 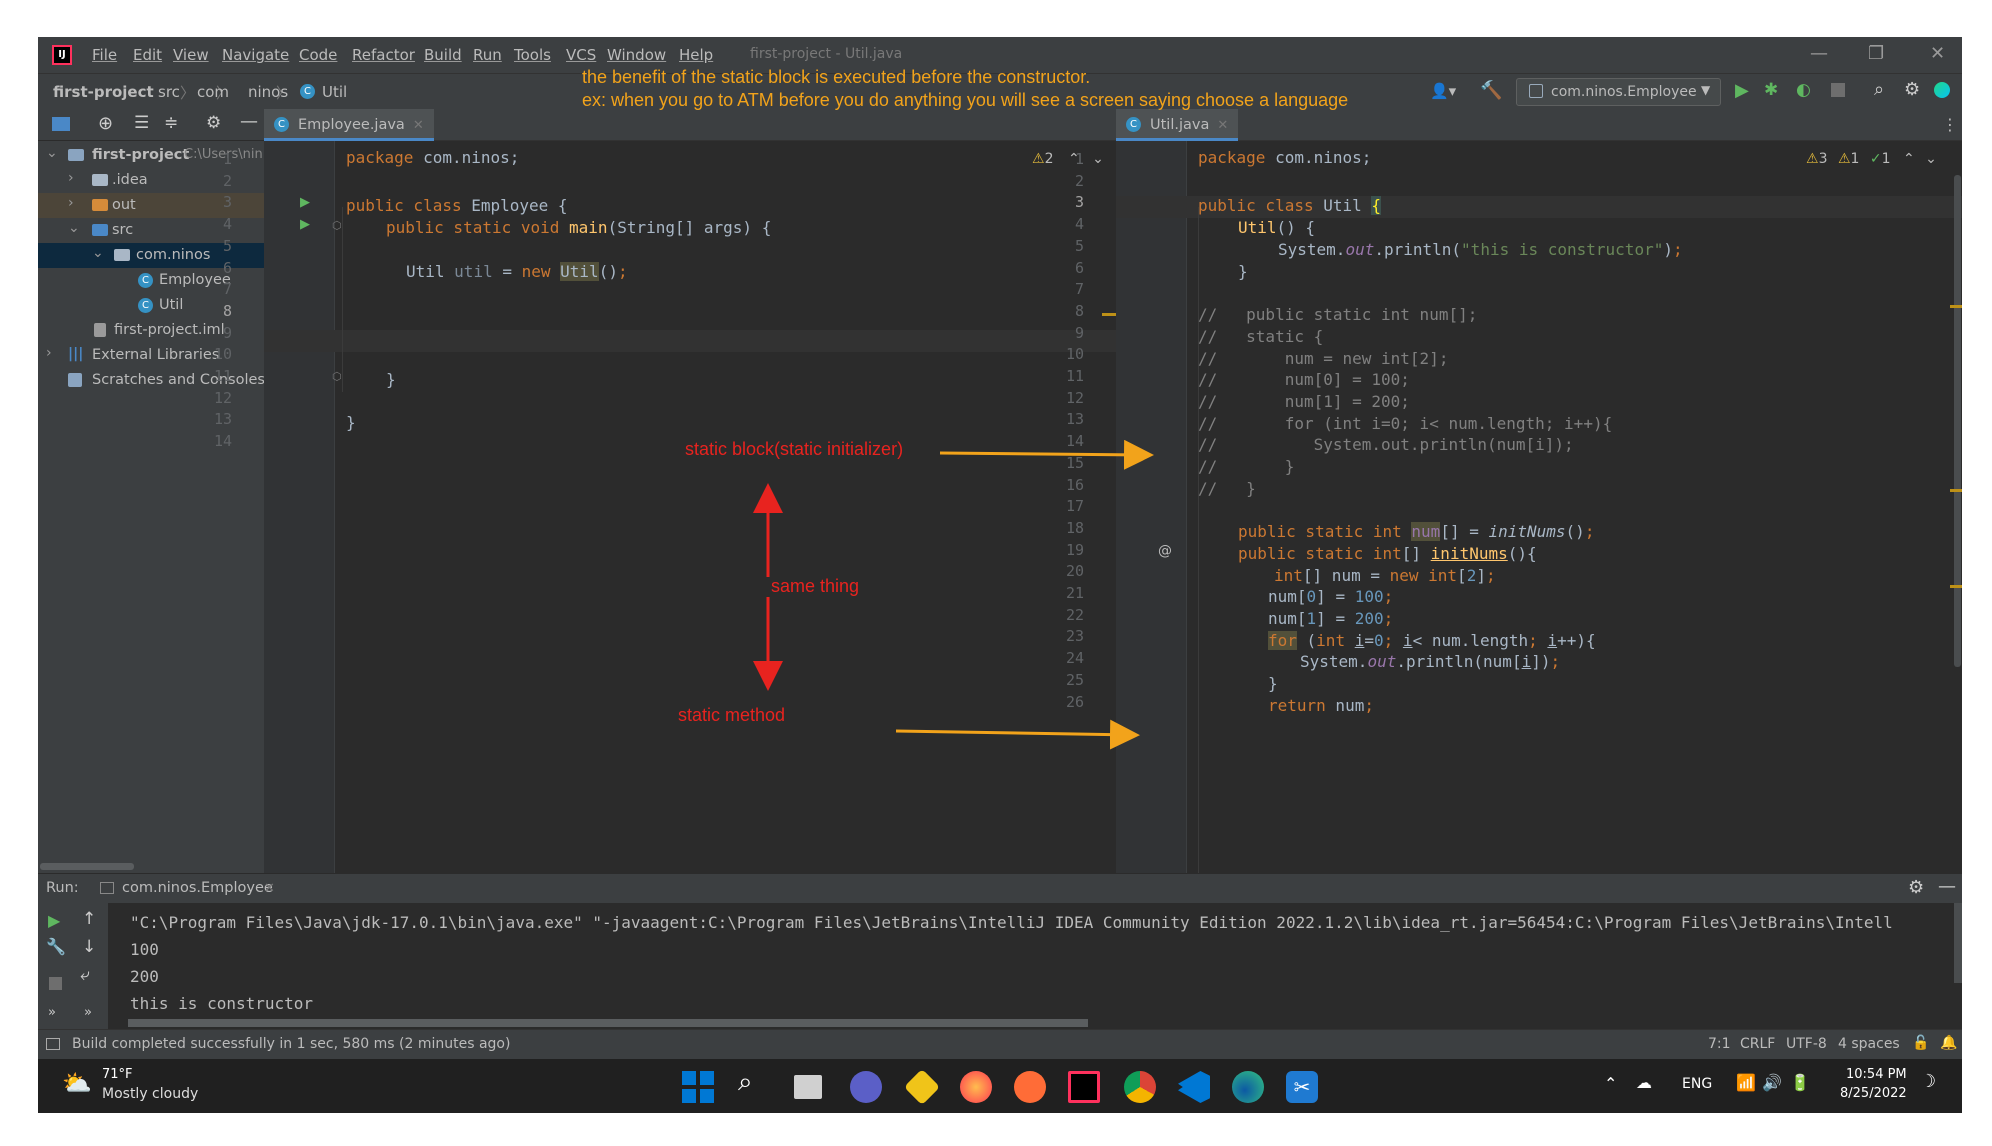 What do you see at coordinates (1074, 571) in the screenshot?
I see `line-number: 20` at bounding box center [1074, 571].